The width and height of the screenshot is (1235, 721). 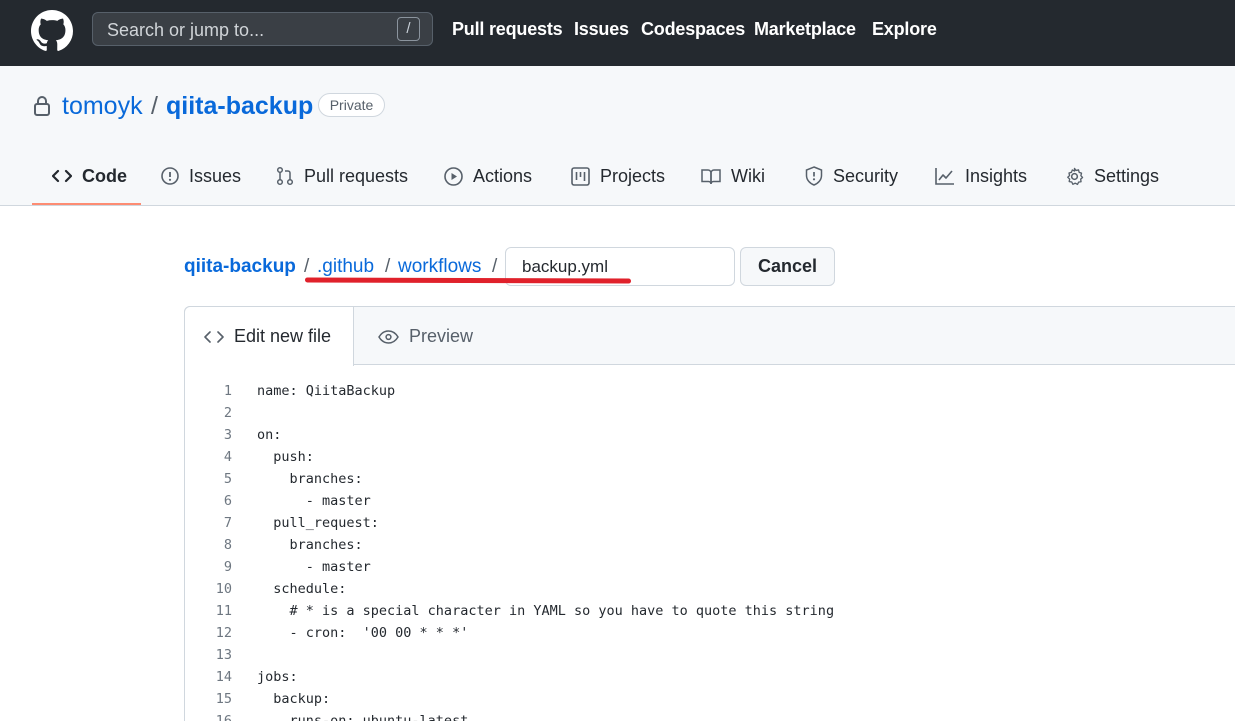 What do you see at coordinates (453, 176) in the screenshot?
I see `play-icon` at bounding box center [453, 176].